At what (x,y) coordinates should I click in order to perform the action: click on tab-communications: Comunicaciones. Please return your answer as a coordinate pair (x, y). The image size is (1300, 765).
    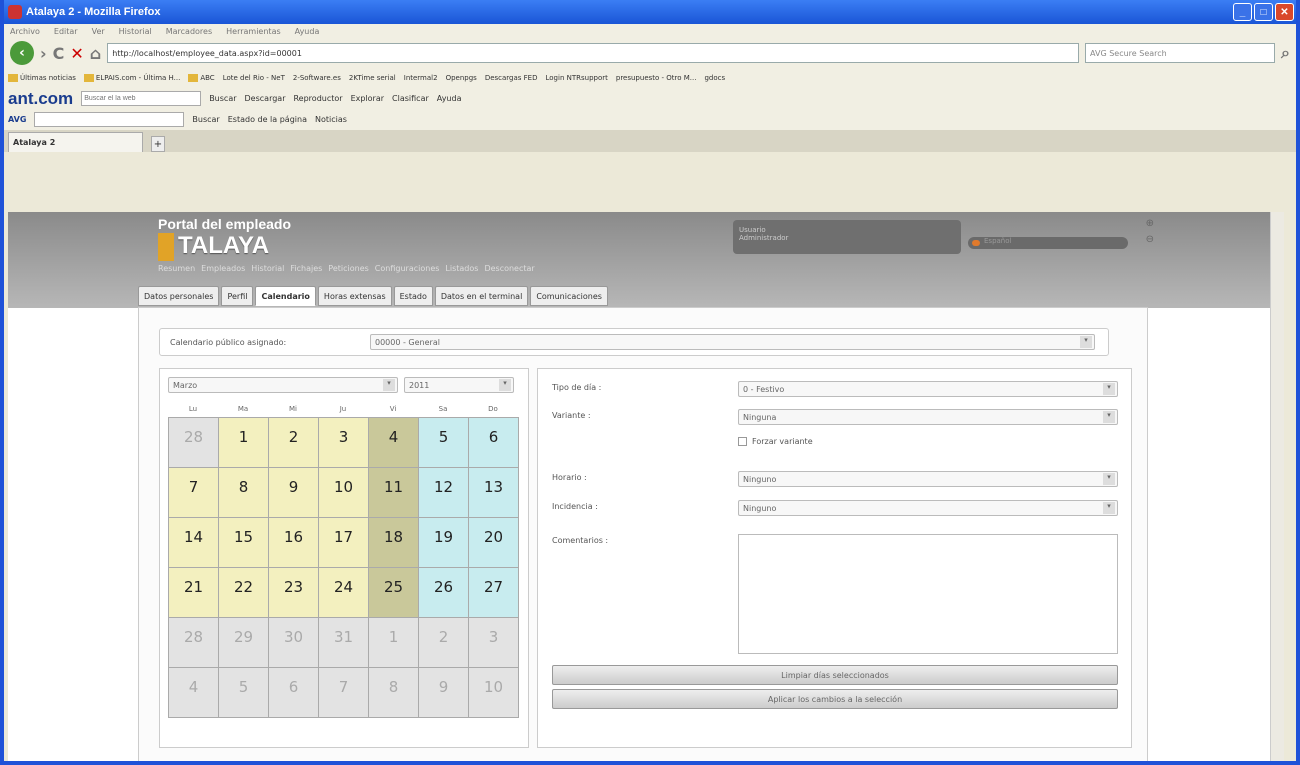
    Looking at the image, I should click on (569, 296).